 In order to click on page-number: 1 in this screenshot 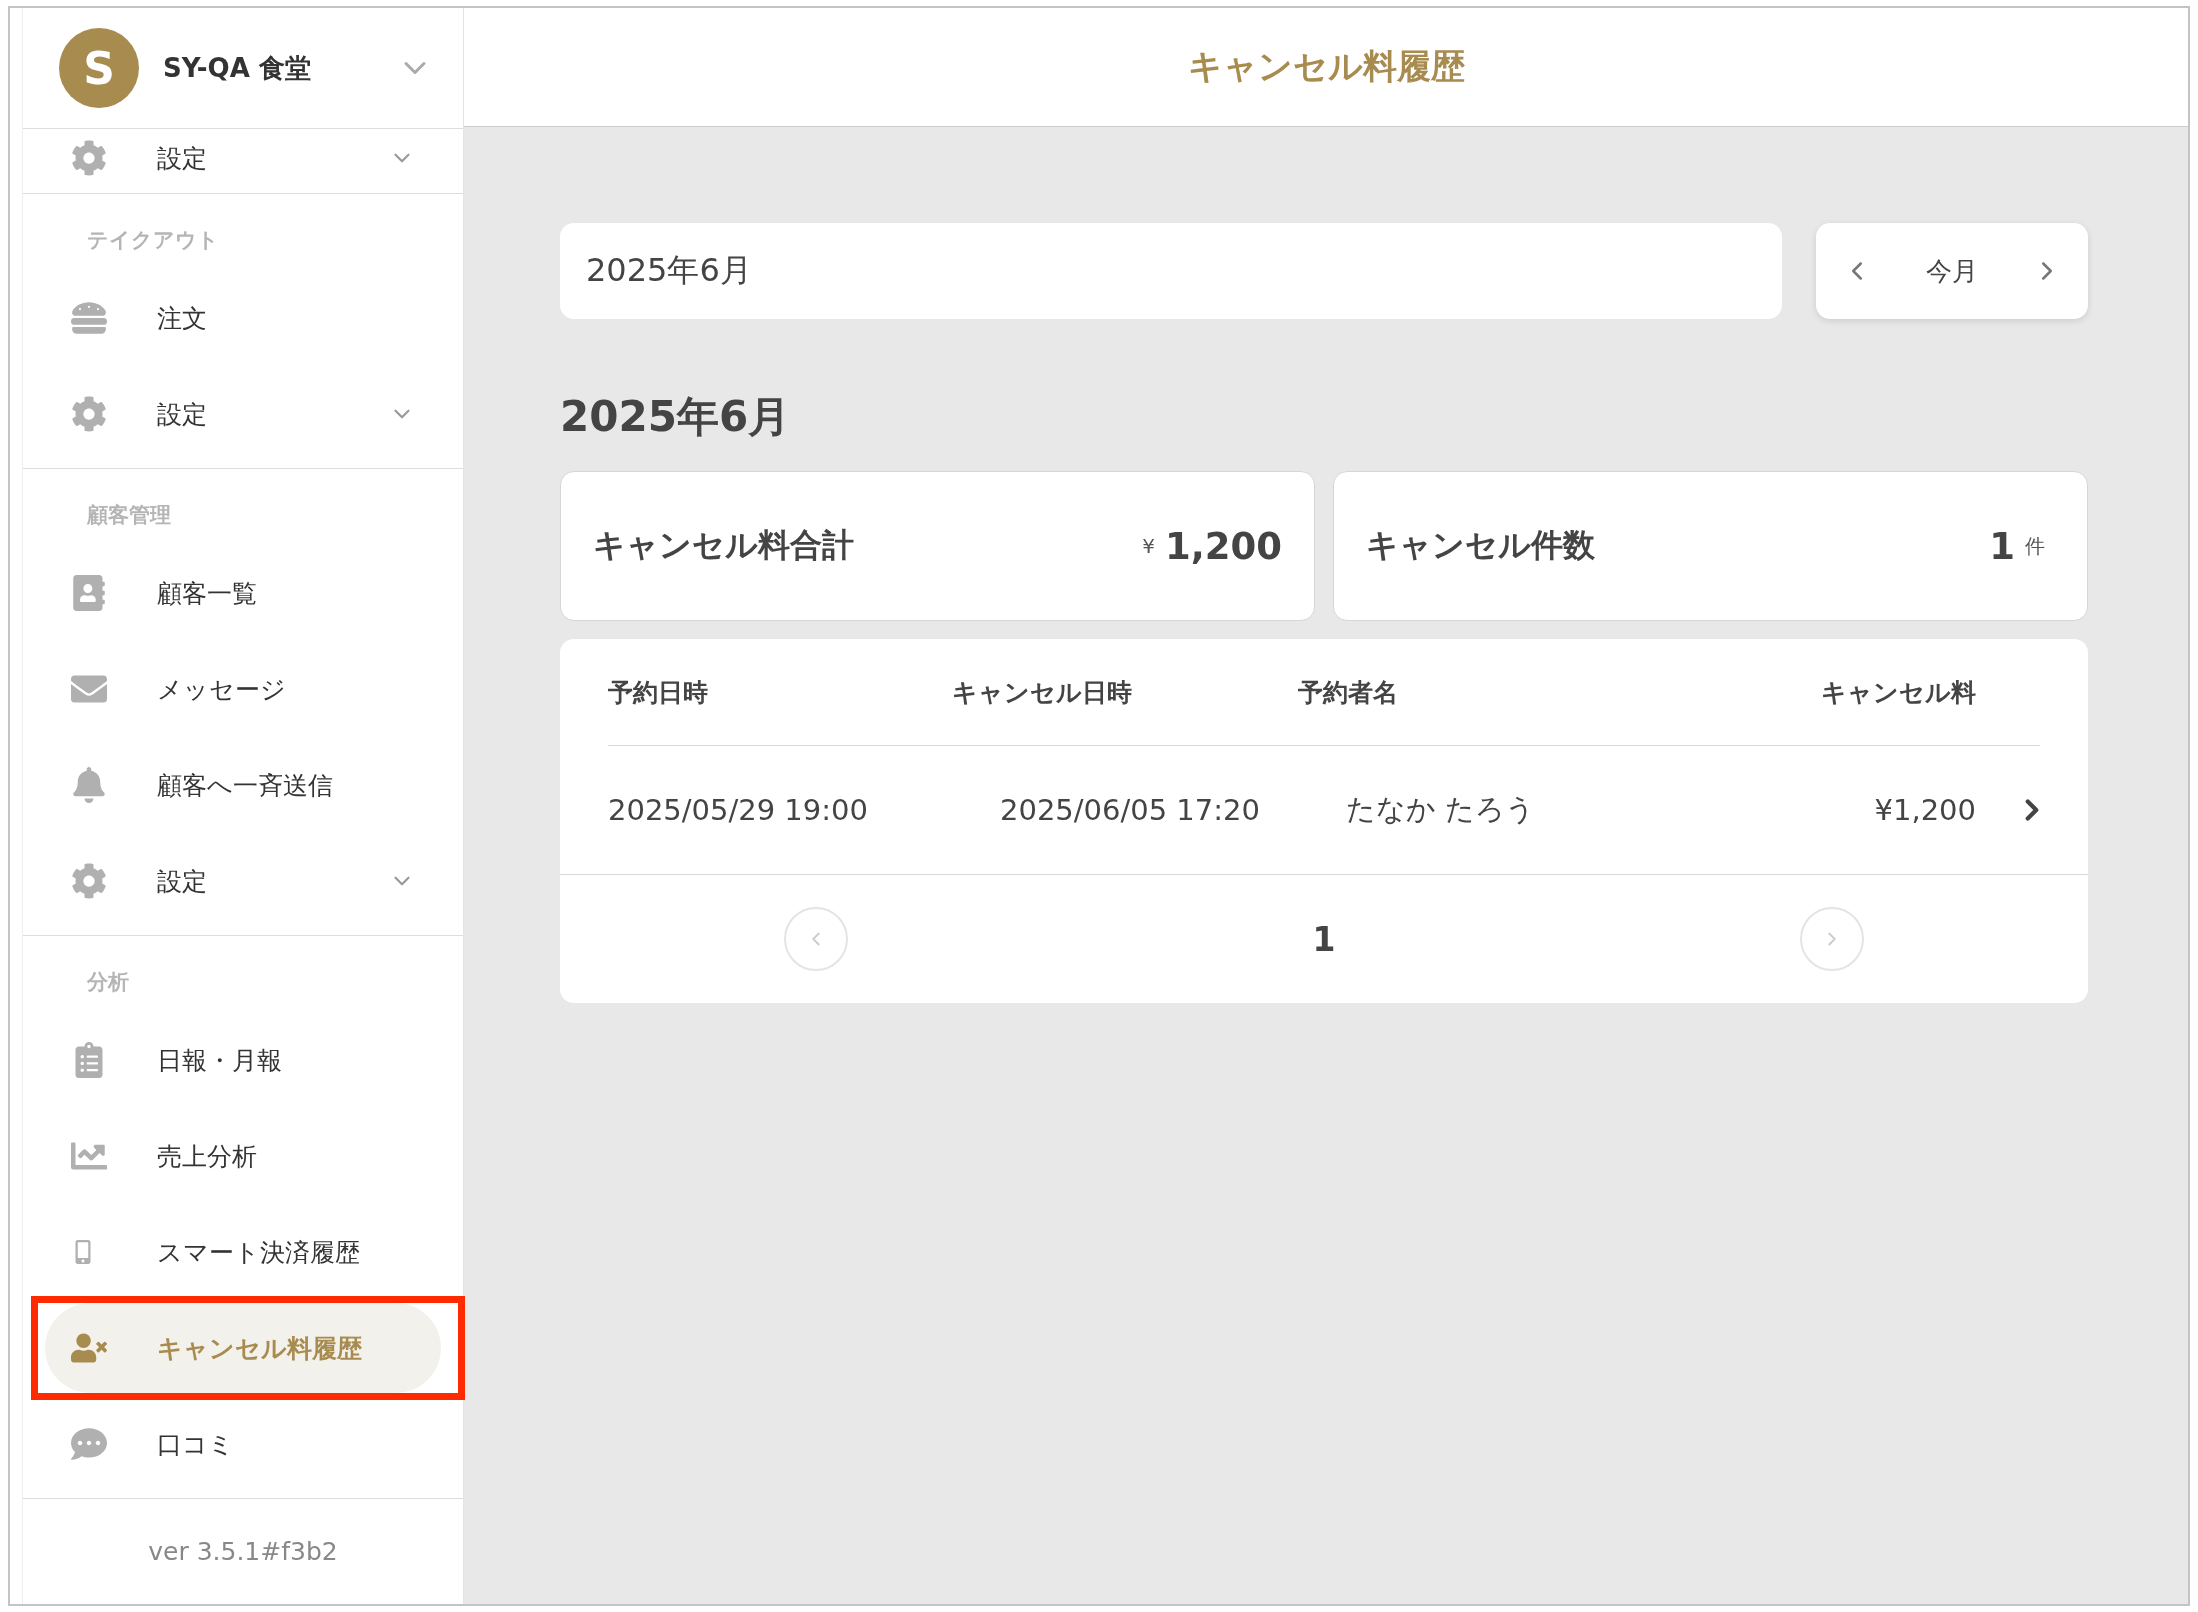, I will do `click(1324, 939)`.